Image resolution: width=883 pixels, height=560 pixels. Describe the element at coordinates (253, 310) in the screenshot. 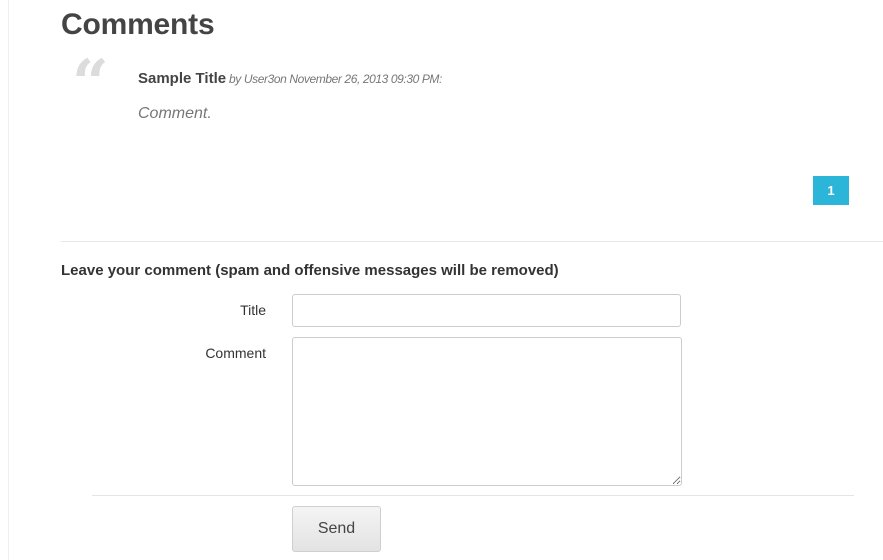

I see `title-label: Title` at that location.